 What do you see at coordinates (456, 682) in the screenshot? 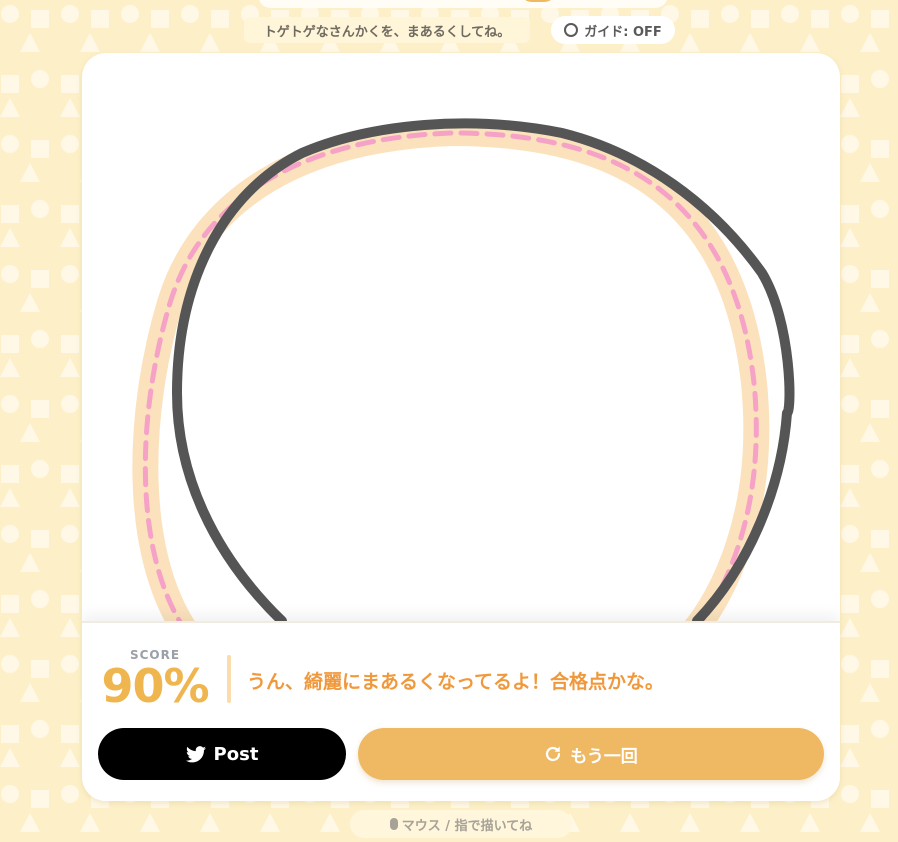
I see `score-message: うん、綺麗にまあるくなってるよ！合格点かな。` at bounding box center [456, 682].